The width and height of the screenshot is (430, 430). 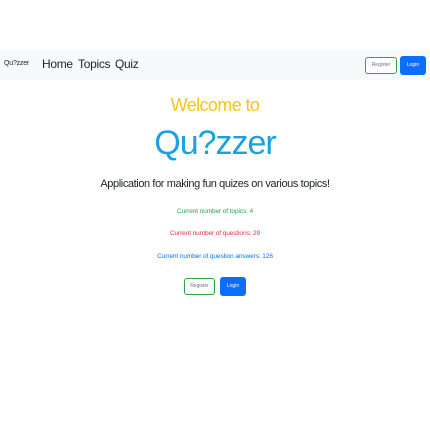 I want to click on questions-count: Current number of questions: 29, so click(x=215, y=233).